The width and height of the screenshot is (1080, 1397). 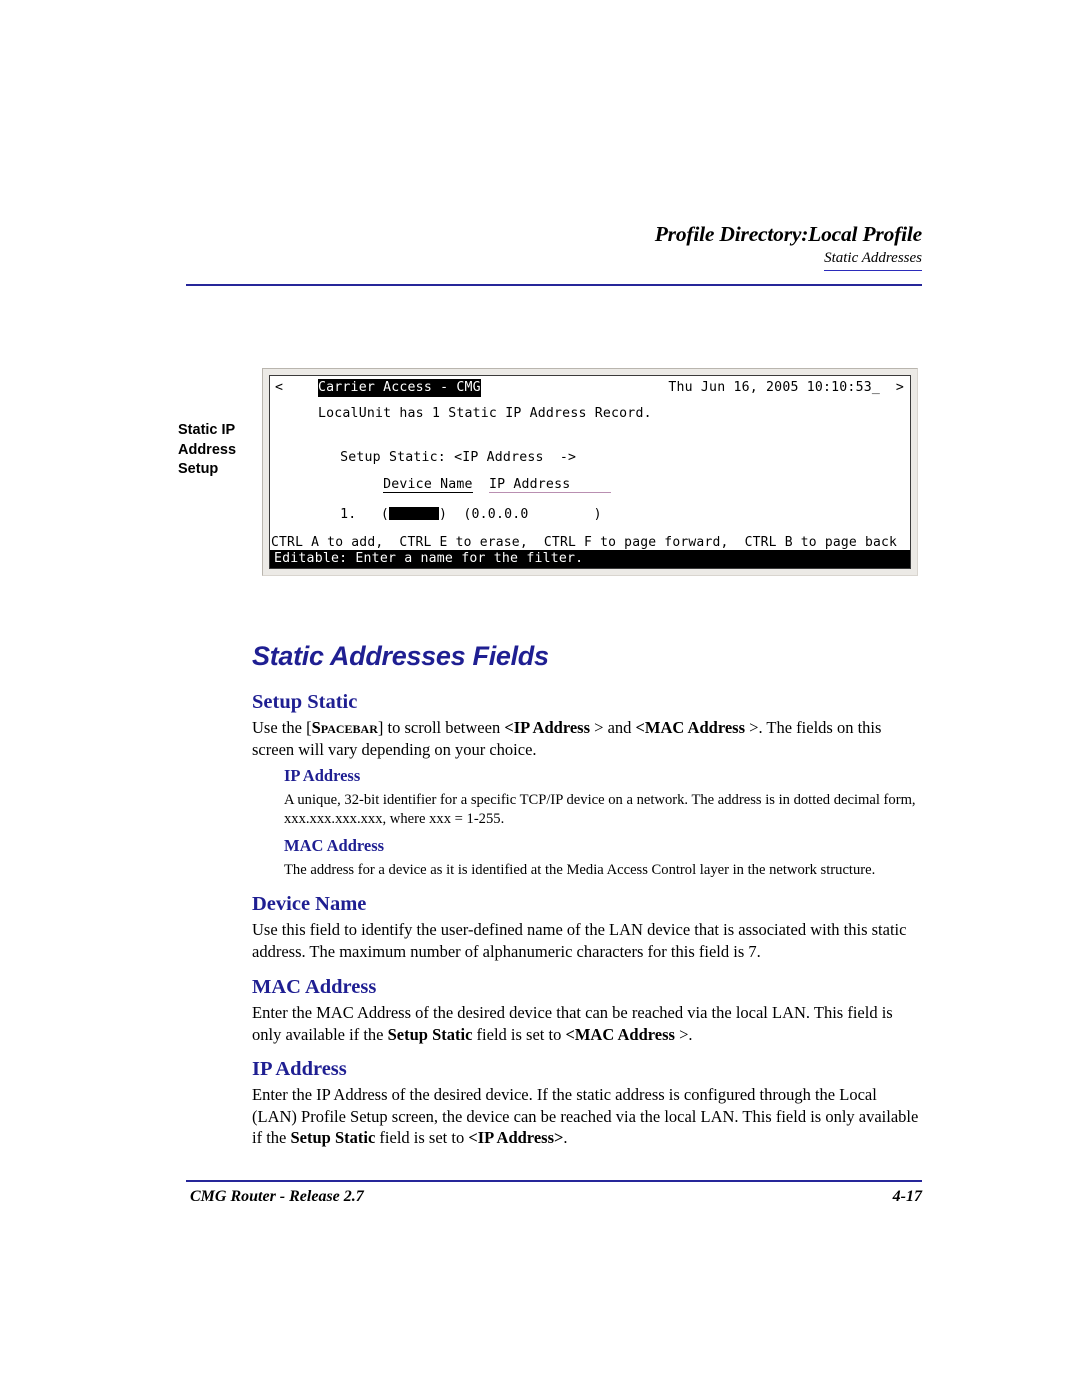 I want to click on heading-sub-ip-address: IP Address, so click(x=322, y=775).